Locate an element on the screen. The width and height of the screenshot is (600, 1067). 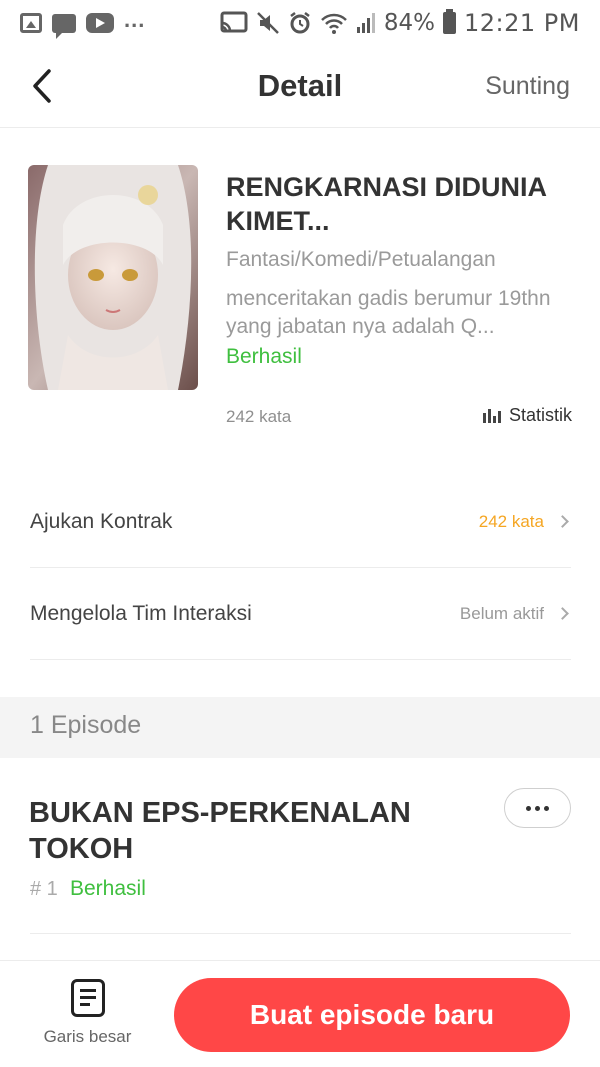
episode-more-button is located at coordinates (537, 808).